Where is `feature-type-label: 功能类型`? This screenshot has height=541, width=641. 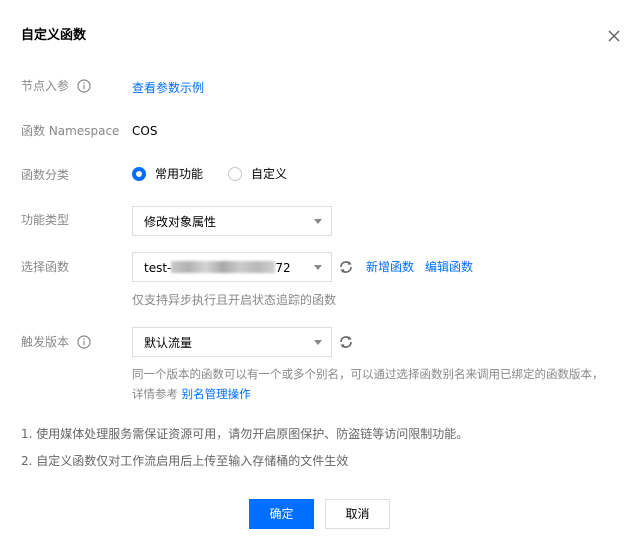
feature-type-label: 功能类型 is located at coordinates (45, 220).